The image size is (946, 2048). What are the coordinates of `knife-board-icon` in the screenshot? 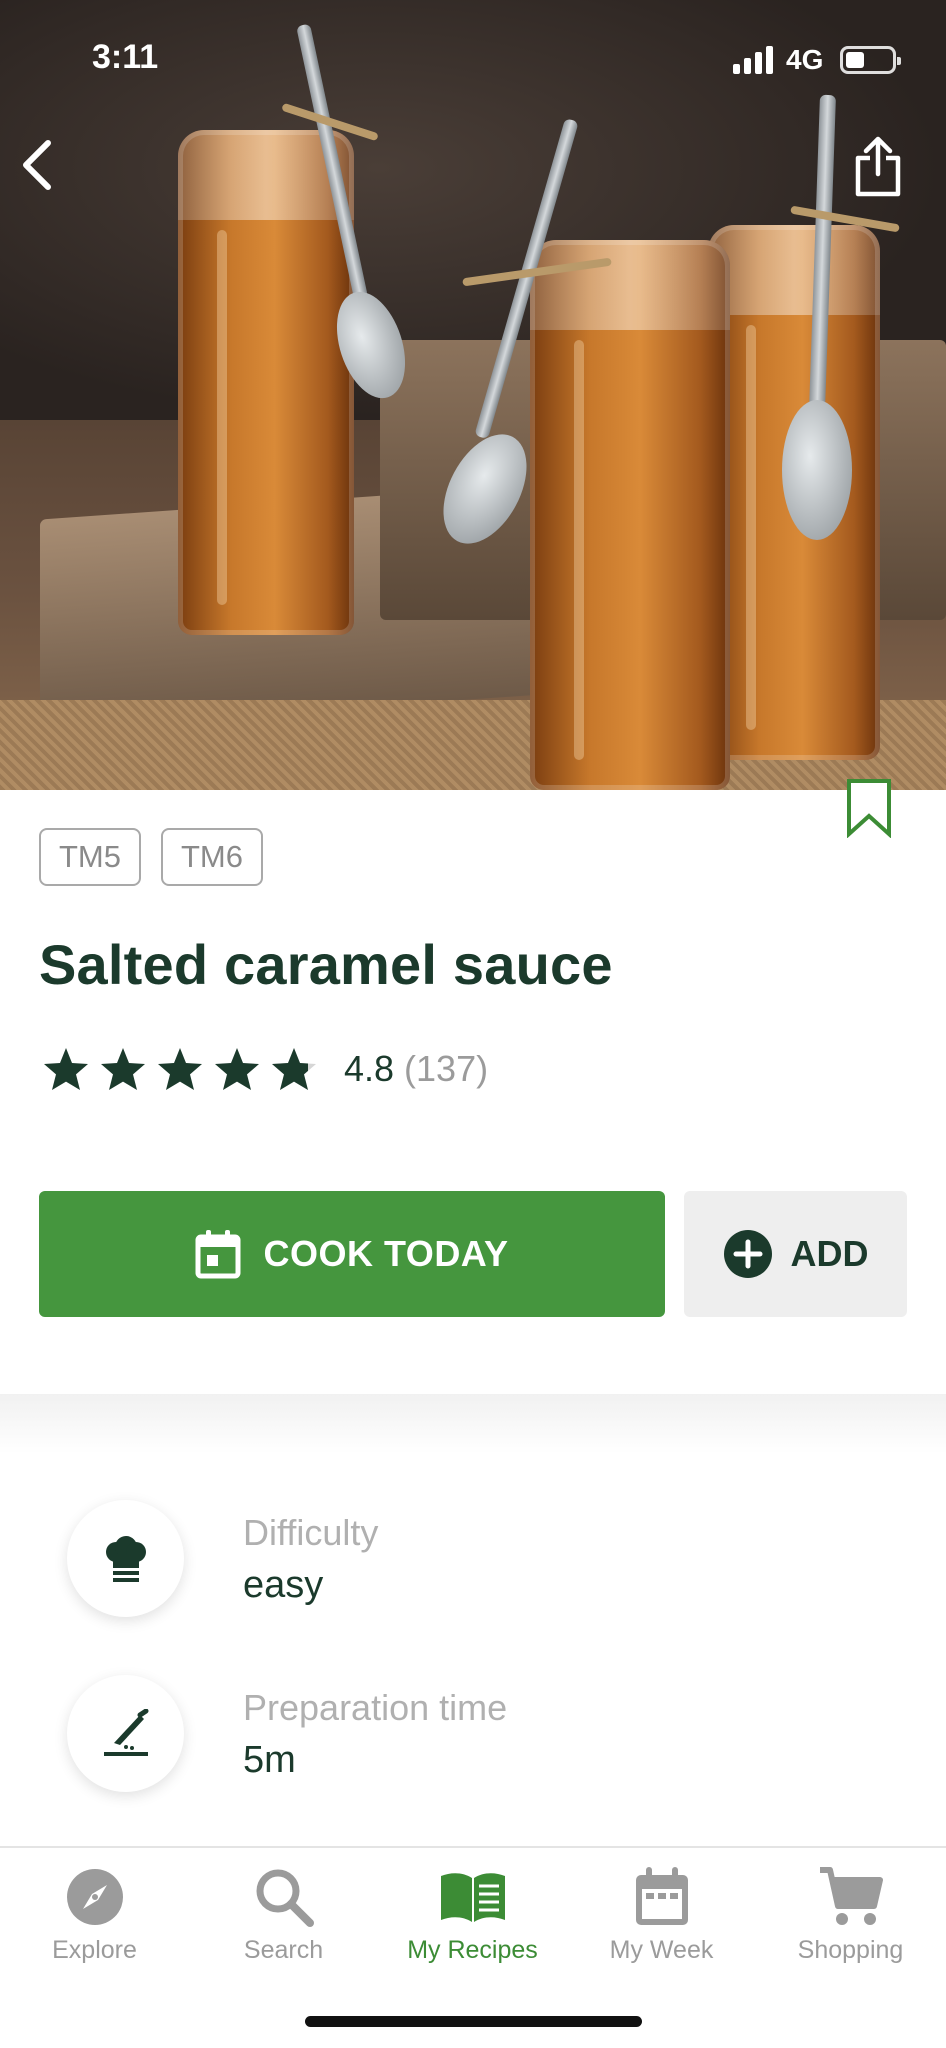 It's located at (125, 1732).